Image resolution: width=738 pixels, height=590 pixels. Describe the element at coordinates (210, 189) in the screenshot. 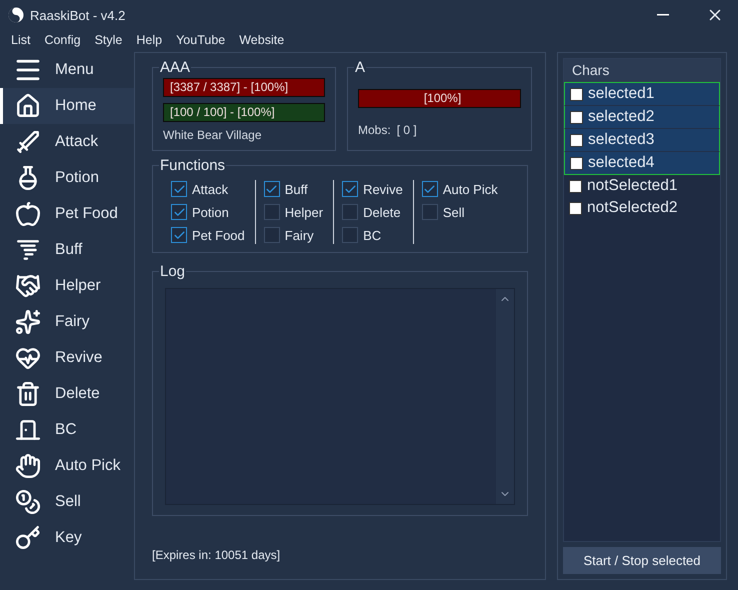

I see `checkbox-label: Attack` at that location.